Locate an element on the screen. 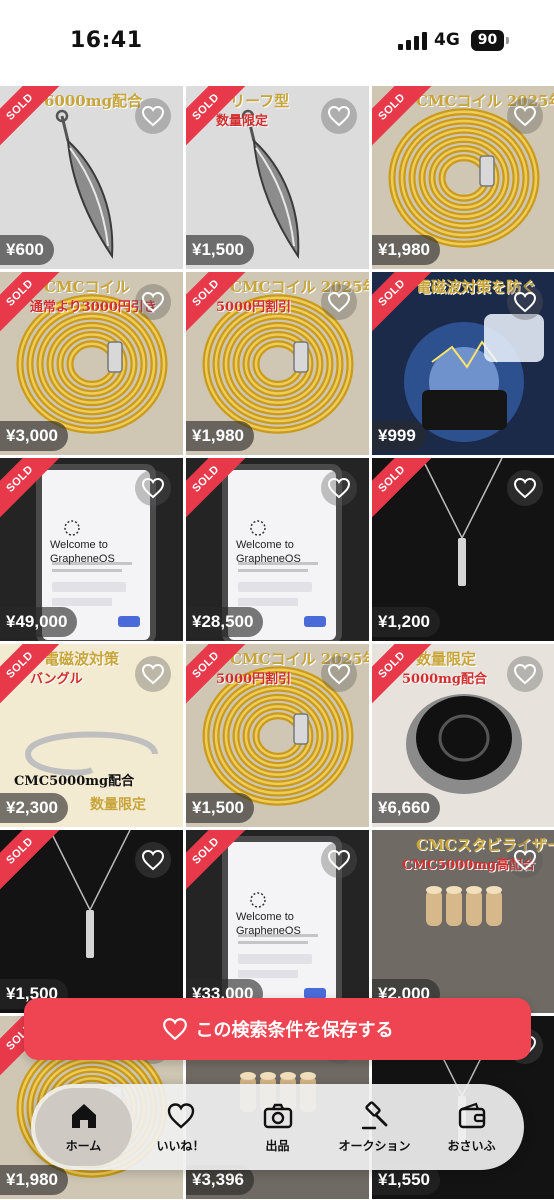 The height and width of the screenshot is (1200, 554). camera-icon is located at coordinates (277, 1115).